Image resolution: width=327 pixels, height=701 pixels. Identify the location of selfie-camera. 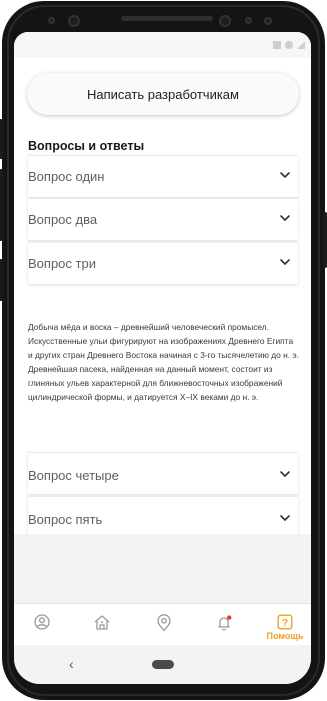
(225, 21).